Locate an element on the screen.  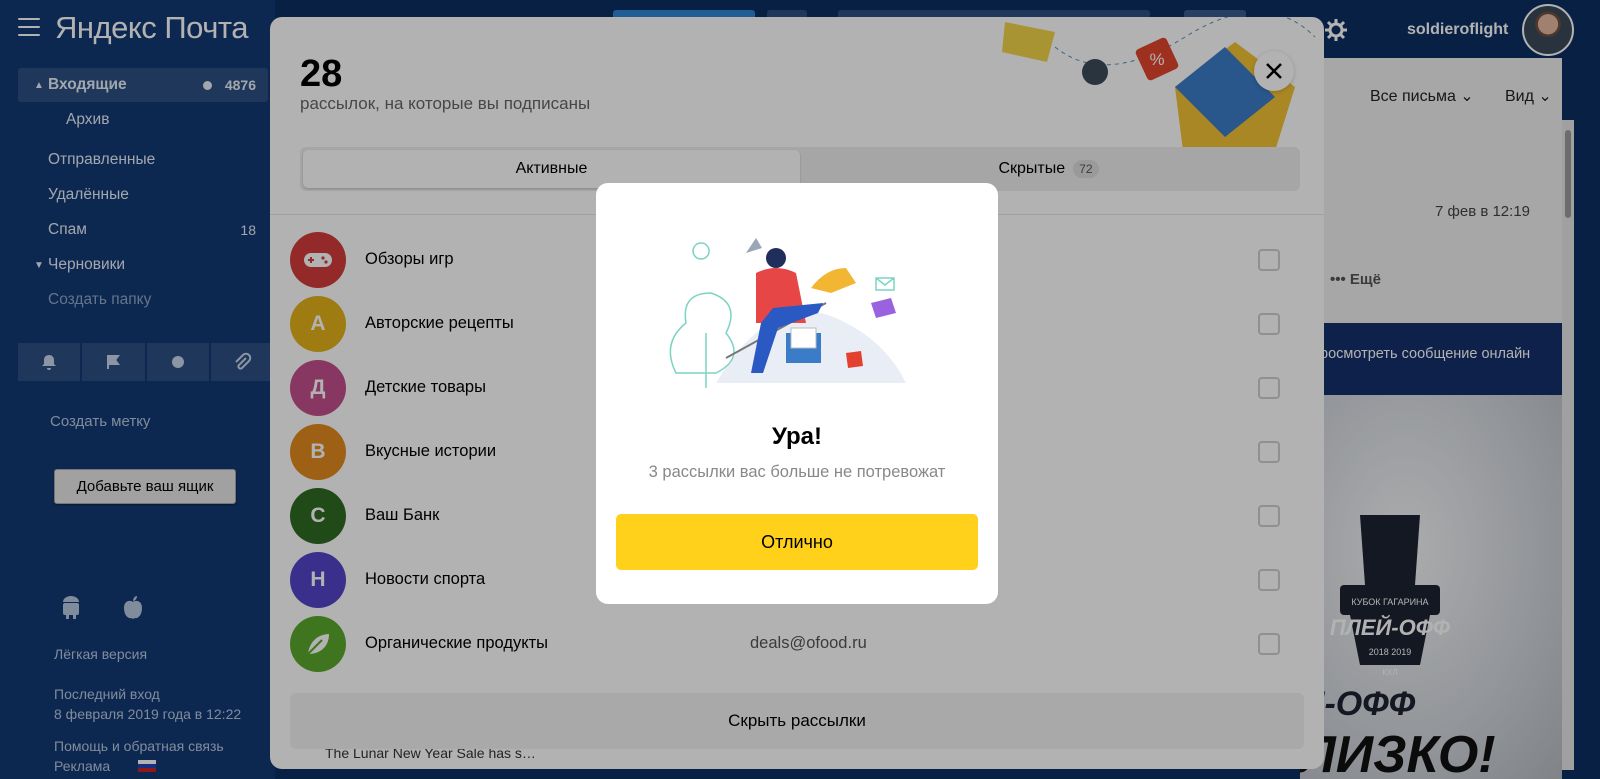
ok-button: Отлично is located at coordinates (797, 542).